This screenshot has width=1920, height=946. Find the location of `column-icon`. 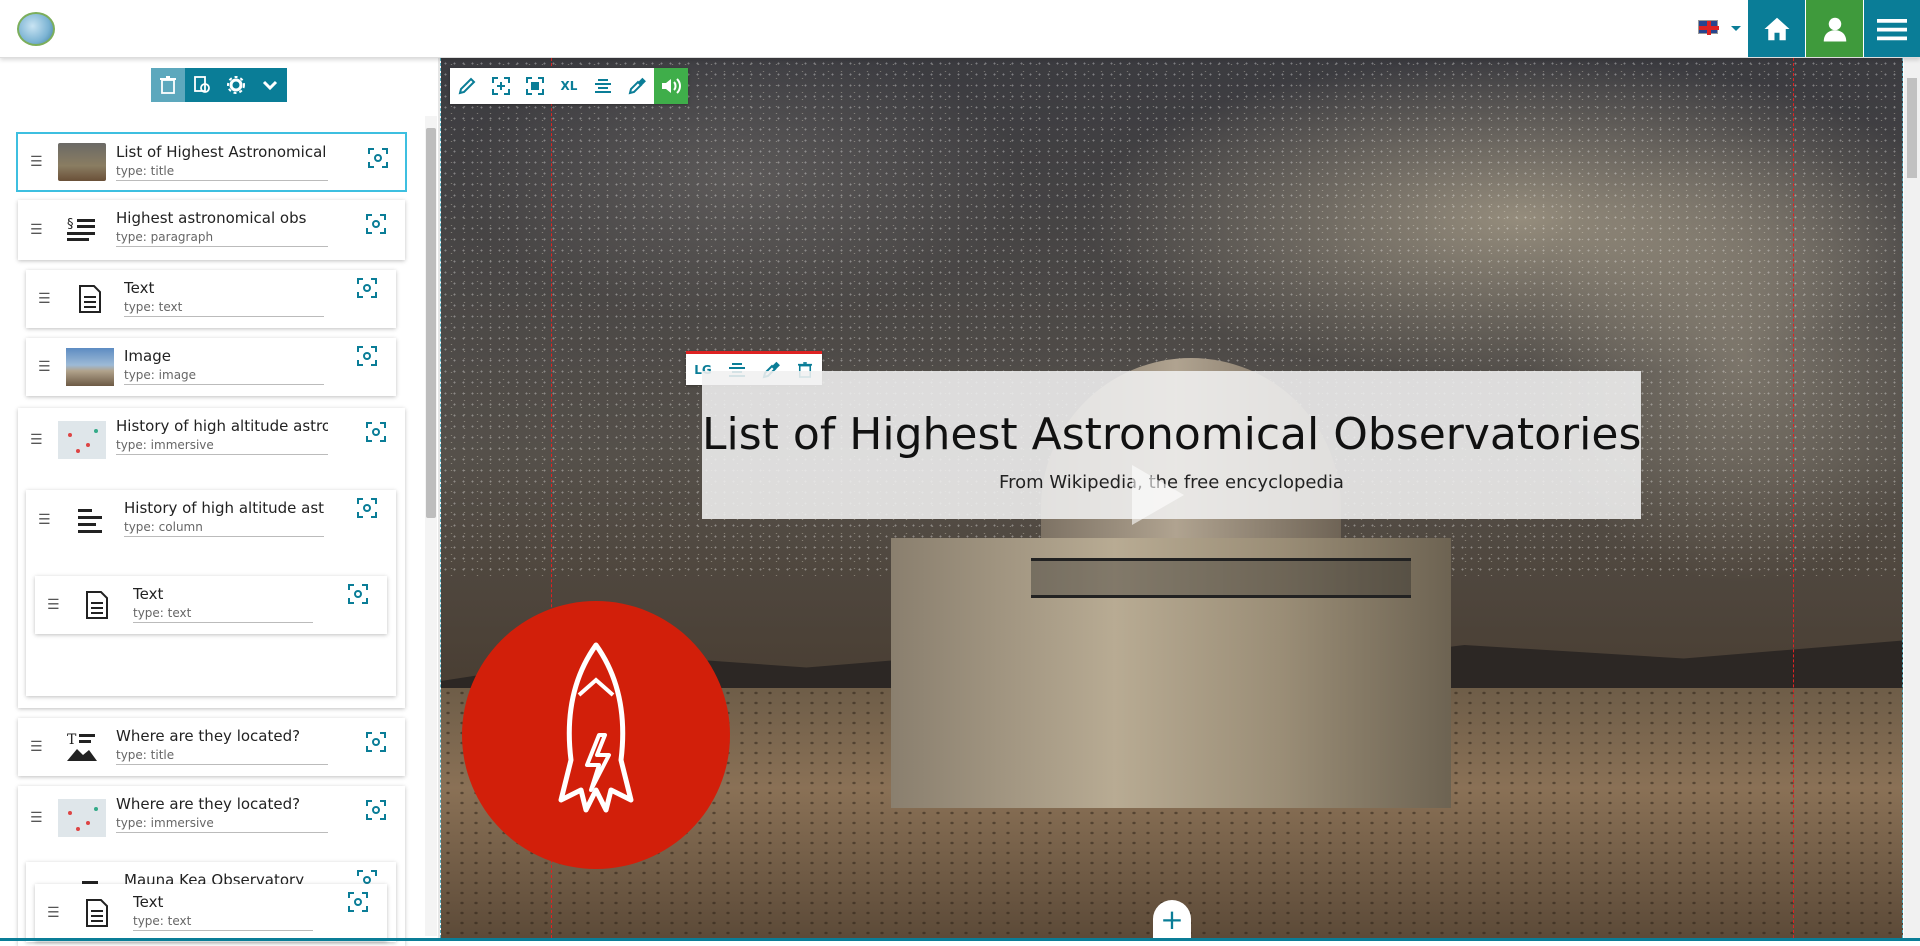

column-icon is located at coordinates (90, 520).